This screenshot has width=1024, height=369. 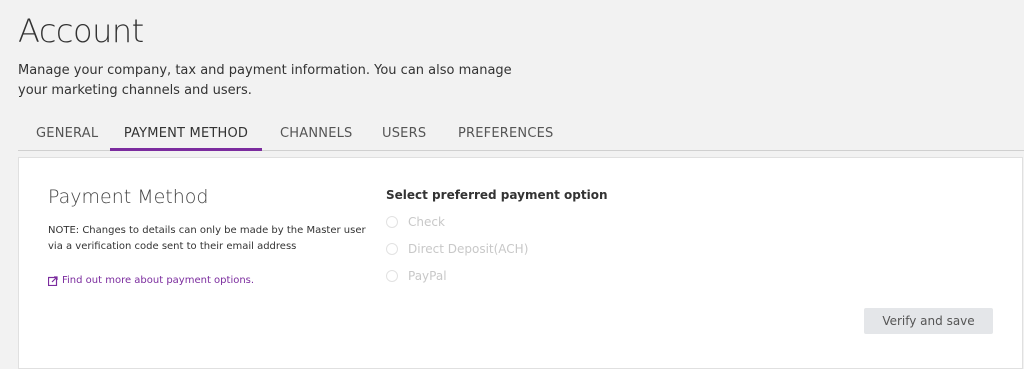 What do you see at coordinates (81, 31) in the screenshot?
I see `page-title: Account` at bounding box center [81, 31].